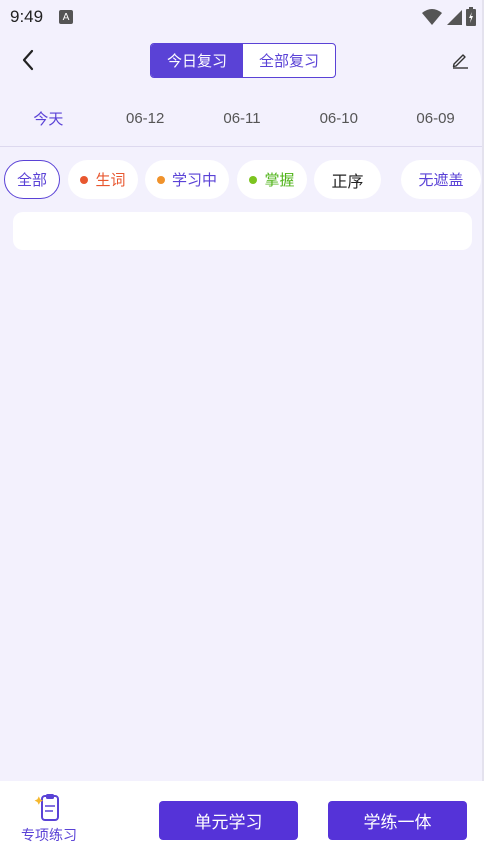 Image resolution: width=484 pixels, height=860 pixels. Describe the element at coordinates (338, 118) in the screenshot. I see `date-tab-0610: 06-10` at that location.